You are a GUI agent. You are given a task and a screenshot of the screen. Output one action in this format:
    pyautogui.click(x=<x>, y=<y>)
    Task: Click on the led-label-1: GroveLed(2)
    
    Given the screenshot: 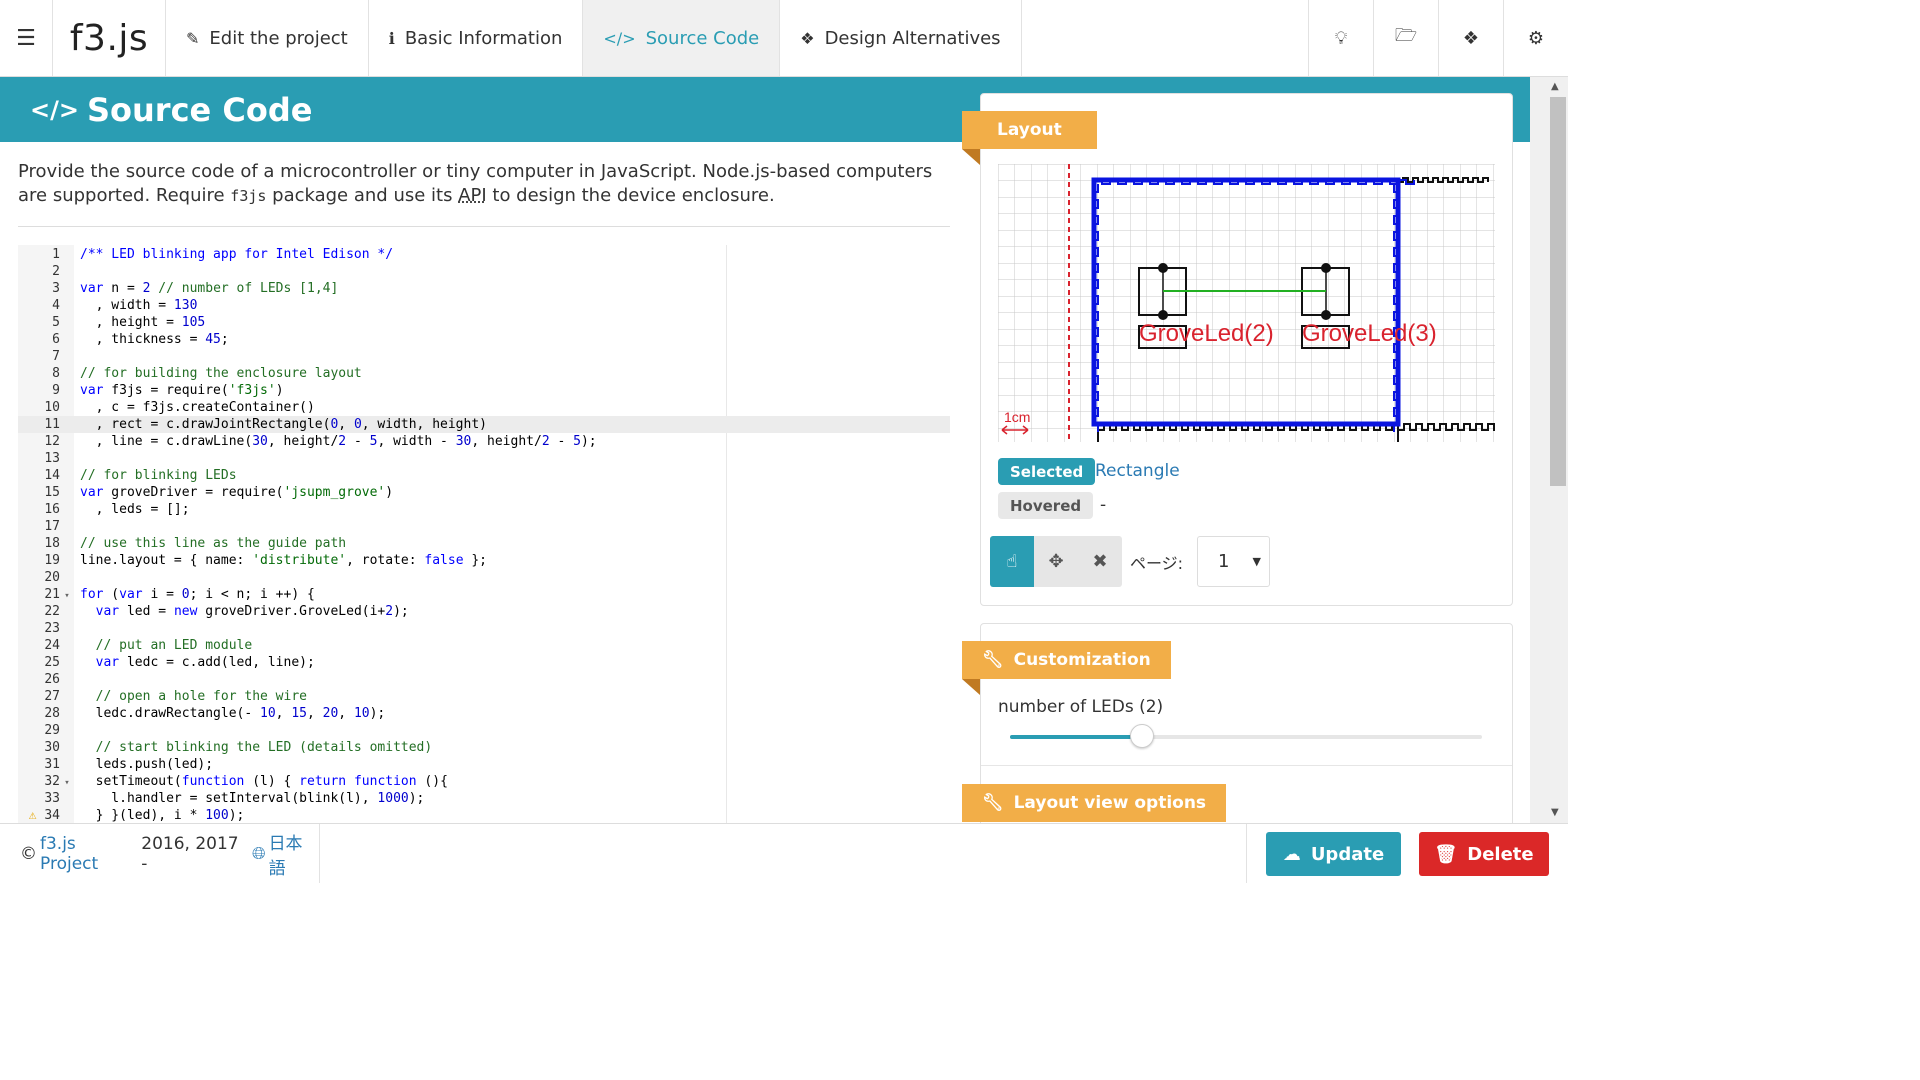 What is the action you would take?
    pyautogui.click(x=1206, y=333)
    